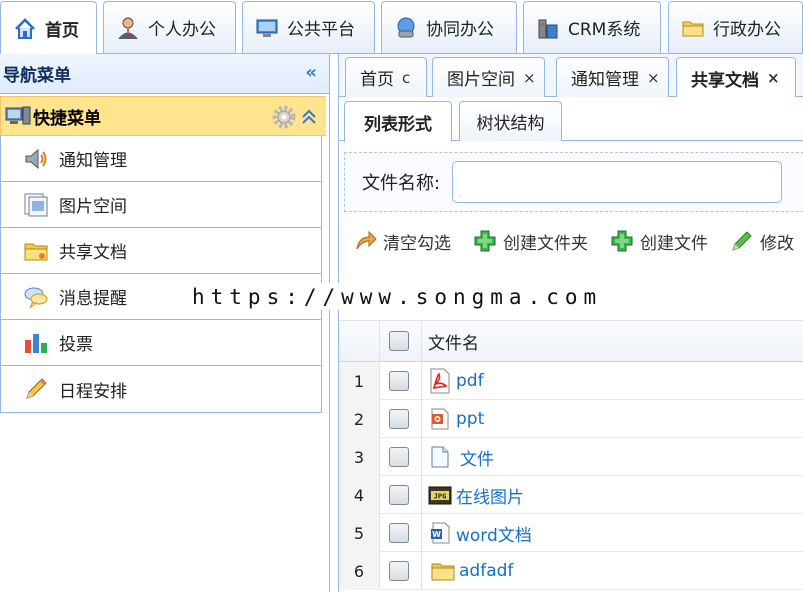 This screenshot has height=592, width=803. Describe the element at coordinates (417, 243) in the screenshot. I see `button-label: 清空勾选` at that location.